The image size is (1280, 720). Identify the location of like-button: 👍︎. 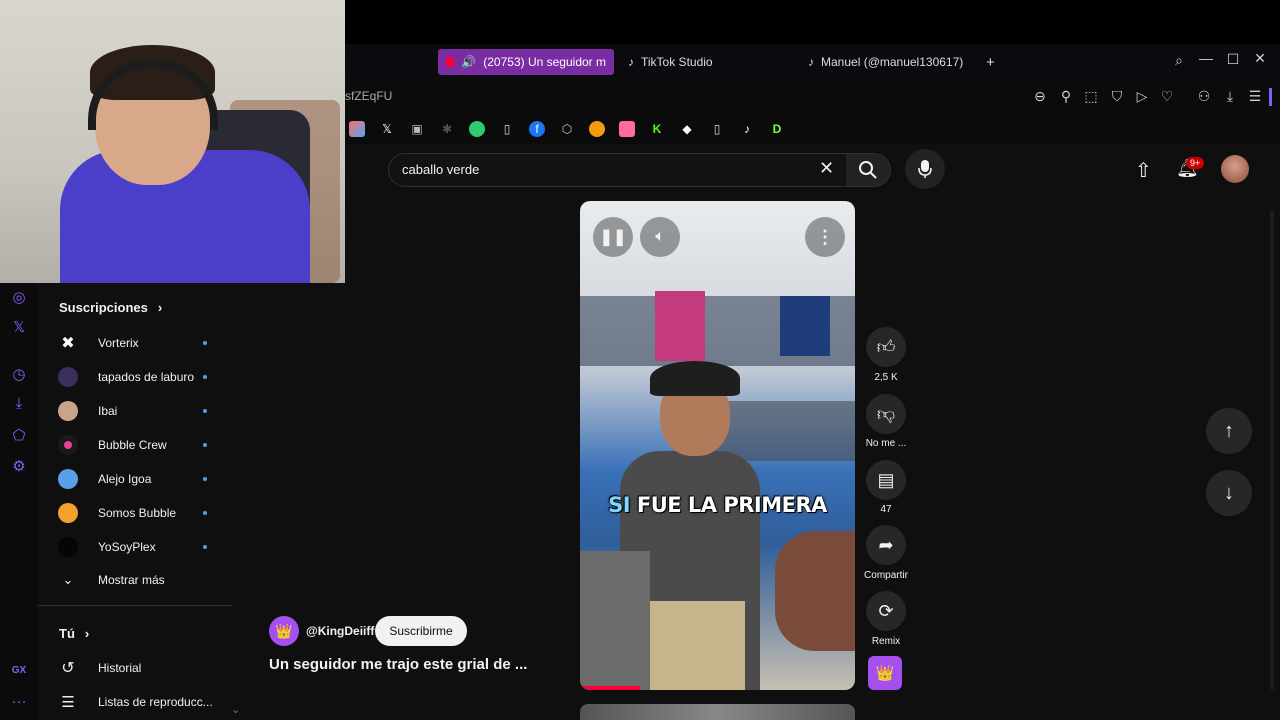
(886, 347).